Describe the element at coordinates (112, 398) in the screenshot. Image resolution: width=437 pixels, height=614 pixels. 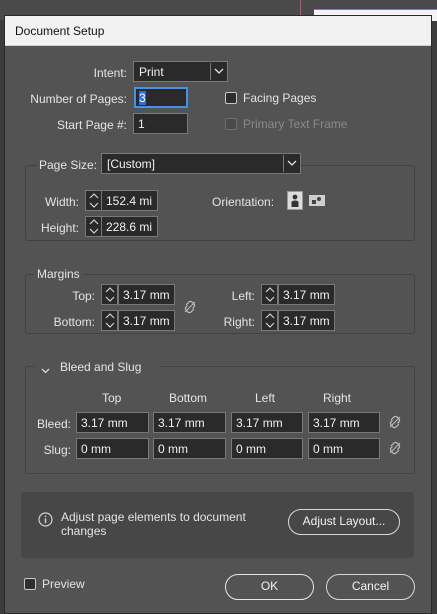
I see `column-header-top: Top` at that location.